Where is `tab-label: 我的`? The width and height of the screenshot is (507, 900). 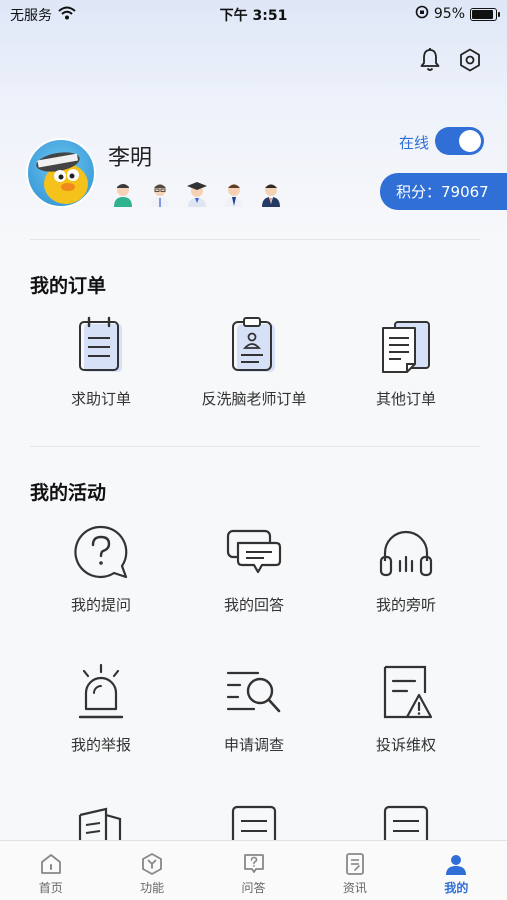
tab-label: 我的 is located at coordinates (456, 888).